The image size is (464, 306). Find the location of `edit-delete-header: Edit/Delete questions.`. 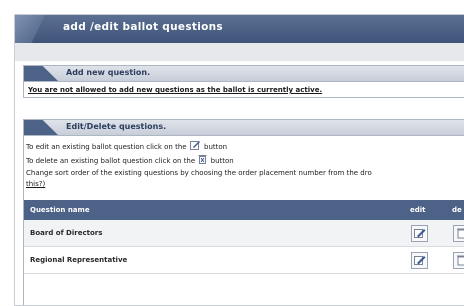

edit-delete-header: Edit/Delete questions. is located at coordinates (244, 128).